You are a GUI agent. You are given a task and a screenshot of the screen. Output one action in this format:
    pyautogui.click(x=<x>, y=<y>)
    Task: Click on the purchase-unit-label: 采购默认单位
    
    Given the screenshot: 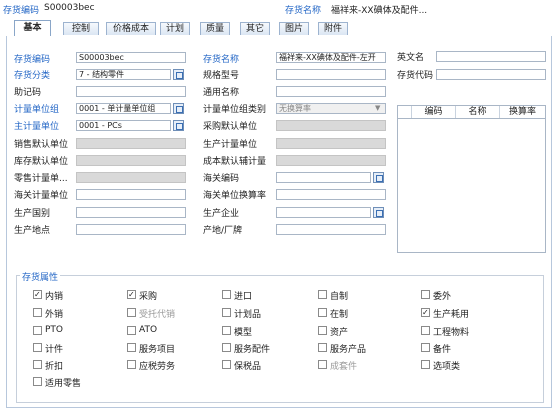 What is the action you would take?
    pyautogui.click(x=230, y=127)
    